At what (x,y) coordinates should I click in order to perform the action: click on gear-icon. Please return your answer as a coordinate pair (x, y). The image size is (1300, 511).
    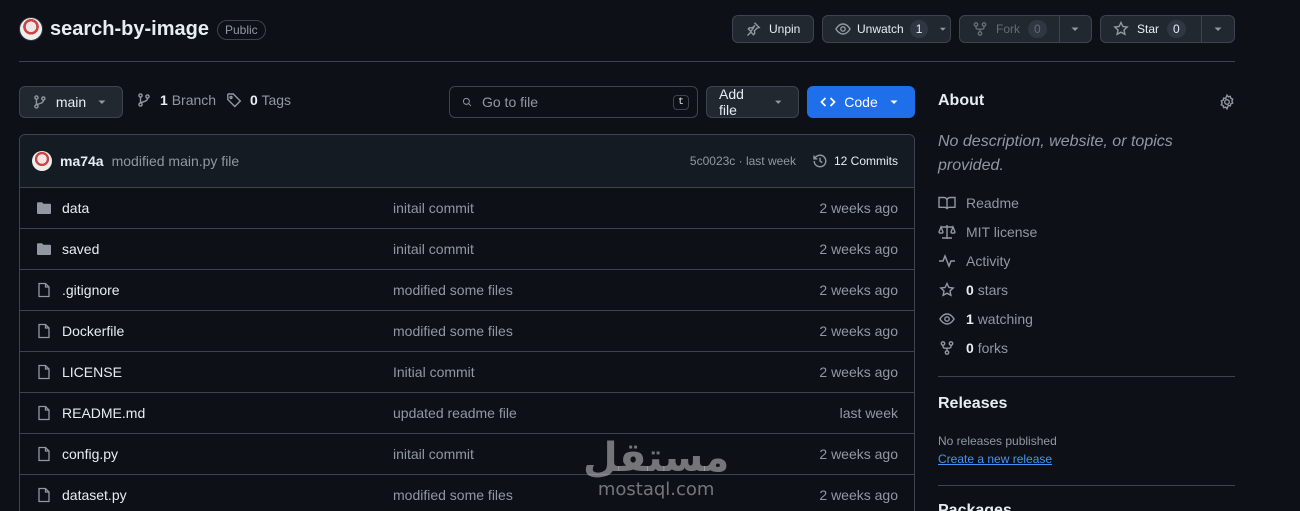
    Looking at the image, I should click on (1227, 102).